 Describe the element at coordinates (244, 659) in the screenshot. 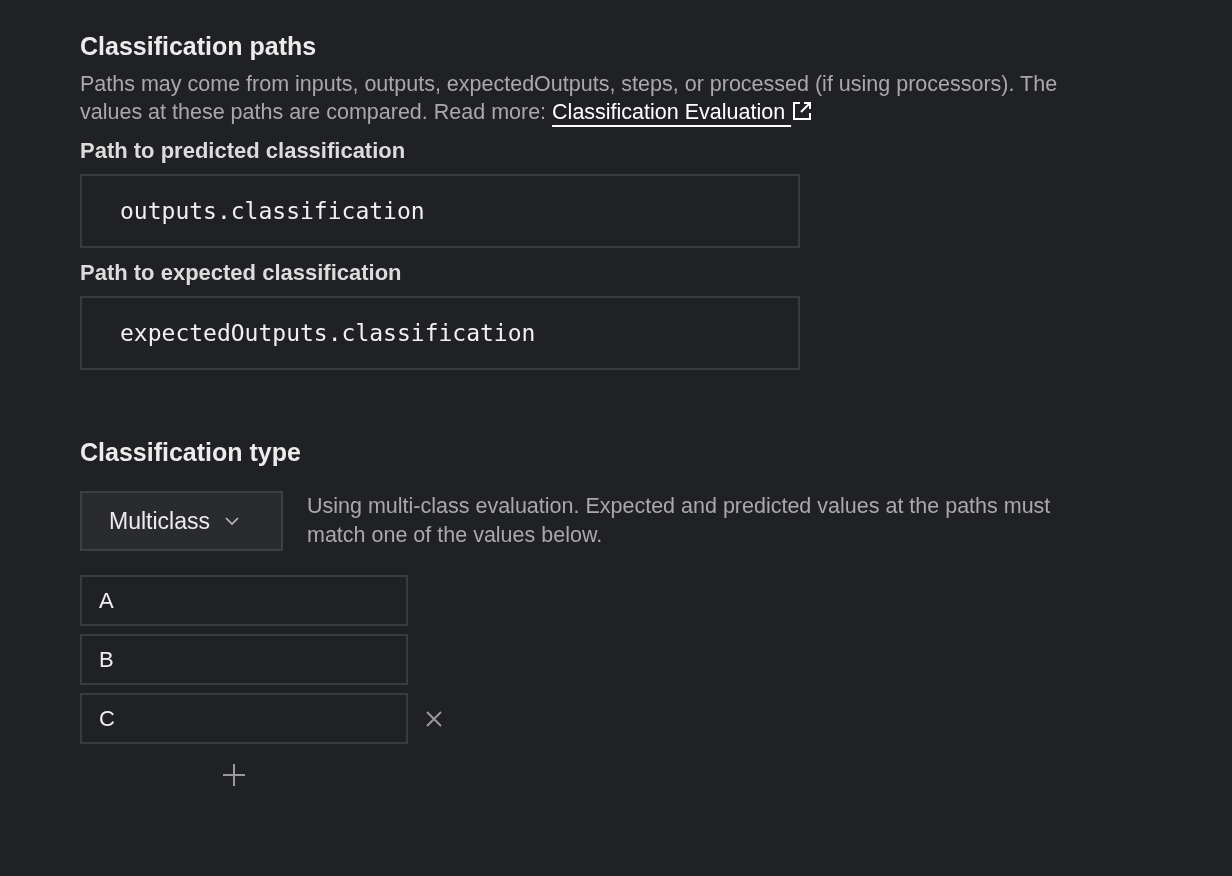

I see `value-input: B` at that location.